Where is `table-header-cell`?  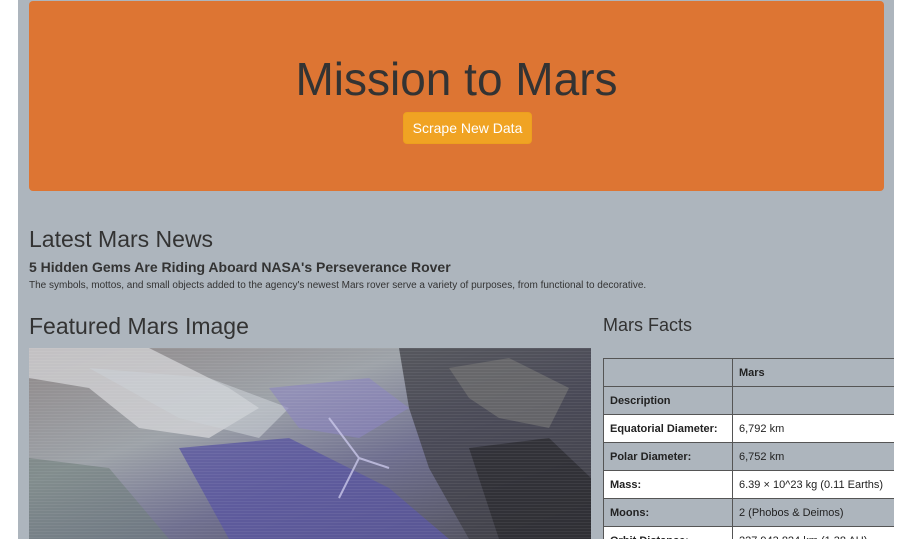 table-header-cell is located at coordinates (668, 372).